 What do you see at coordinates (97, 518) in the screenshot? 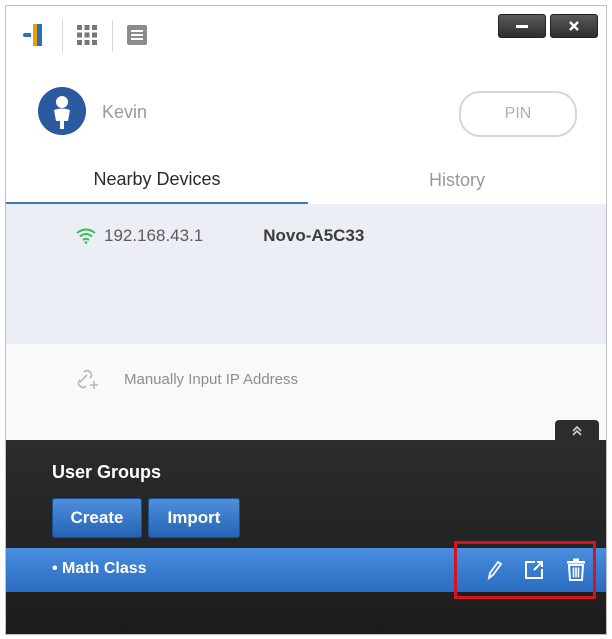
I see `create-button: Create` at bounding box center [97, 518].